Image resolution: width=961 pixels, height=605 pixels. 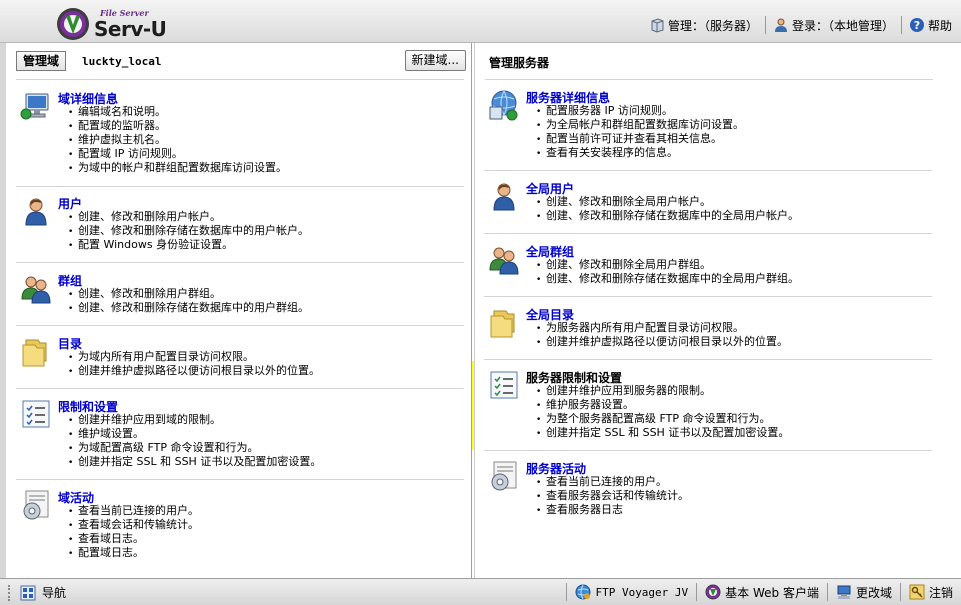 I want to click on list-item: 创建、修改和删除存储在数据库中的用户群组。, so click(x=188, y=308).